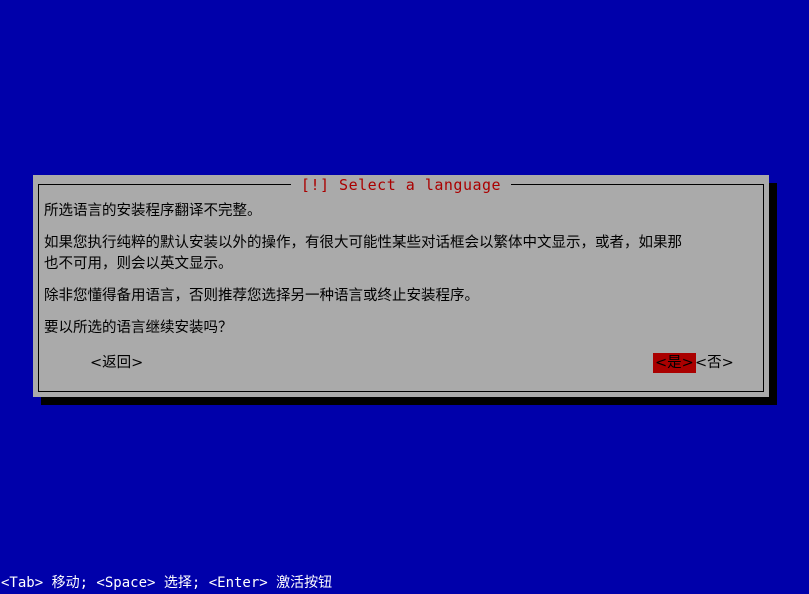 The height and width of the screenshot is (594, 809). Describe the element at coordinates (153, 211) in the screenshot. I see `dialog-paragraph-1: 所选语言的安装程序翻译不完整。` at that location.